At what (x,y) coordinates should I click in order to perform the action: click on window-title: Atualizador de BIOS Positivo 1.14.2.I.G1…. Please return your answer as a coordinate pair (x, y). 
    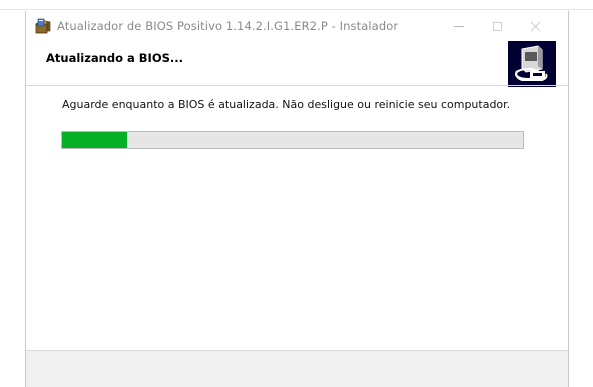
    Looking at the image, I should click on (228, 26).